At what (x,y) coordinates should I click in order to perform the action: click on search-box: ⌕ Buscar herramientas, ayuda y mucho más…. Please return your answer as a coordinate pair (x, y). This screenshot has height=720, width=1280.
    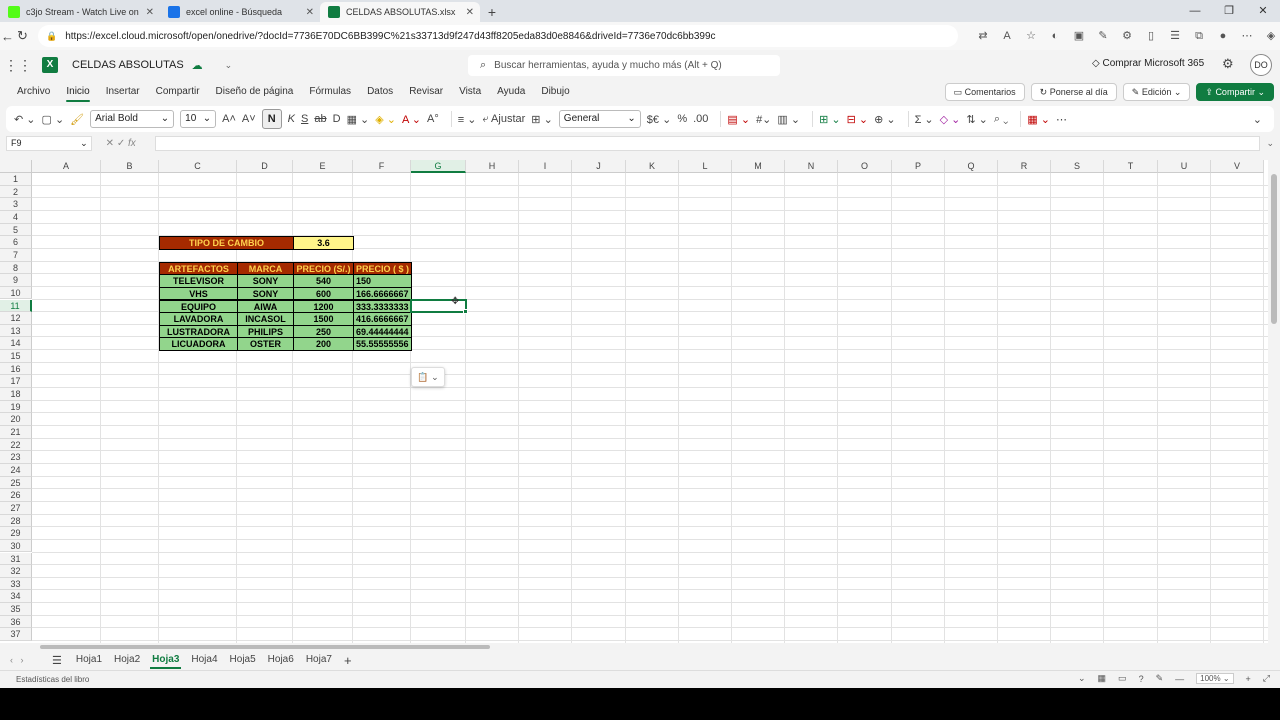
    Looking at the image, I should click on (624, 65).